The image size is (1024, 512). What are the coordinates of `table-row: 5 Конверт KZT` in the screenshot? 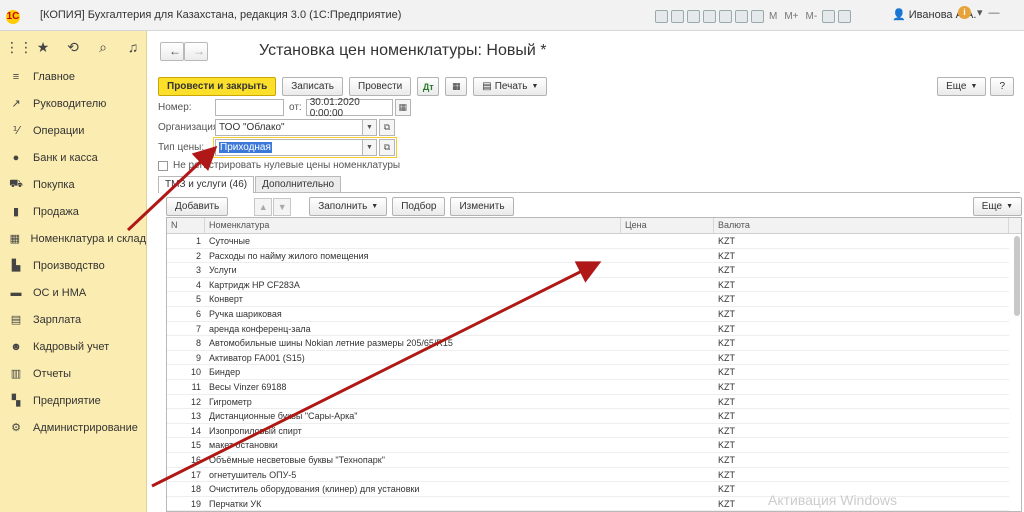 It's located at (594, 299).